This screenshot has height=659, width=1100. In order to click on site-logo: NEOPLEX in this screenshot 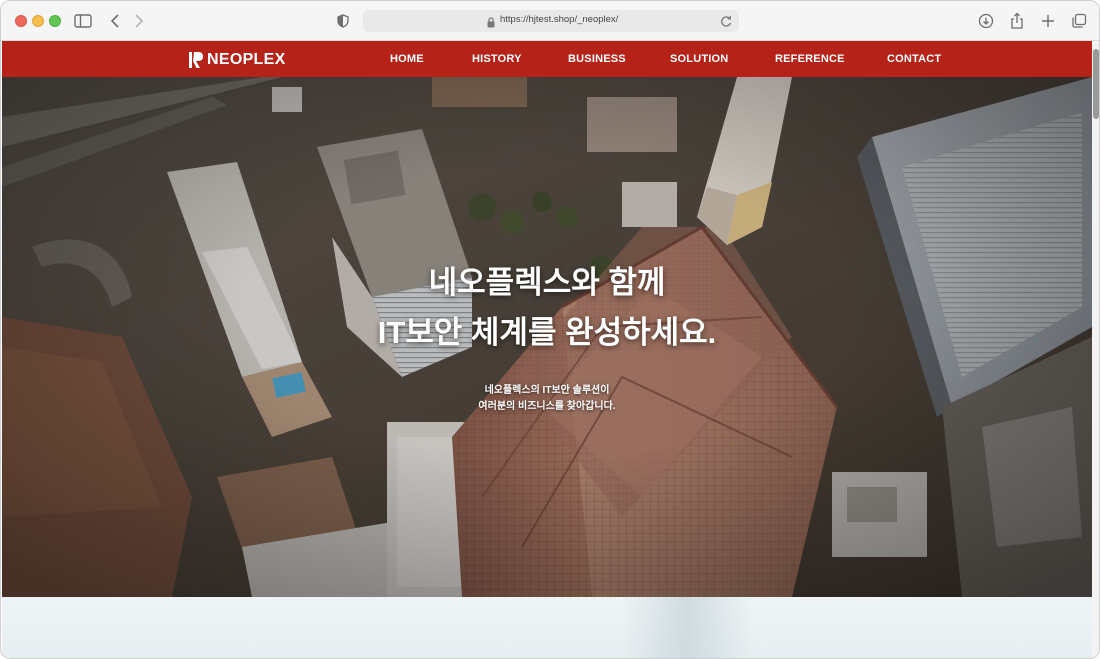, I will do `click(237, 60)`.